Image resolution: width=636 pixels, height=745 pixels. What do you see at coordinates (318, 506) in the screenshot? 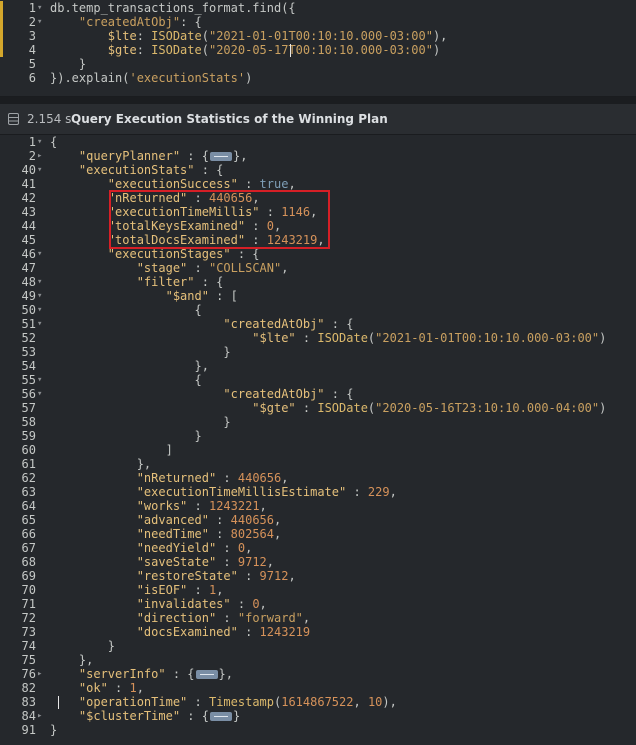
I see `result-line: 64 "works" : 1243221,` at bounding box center [318, 506].